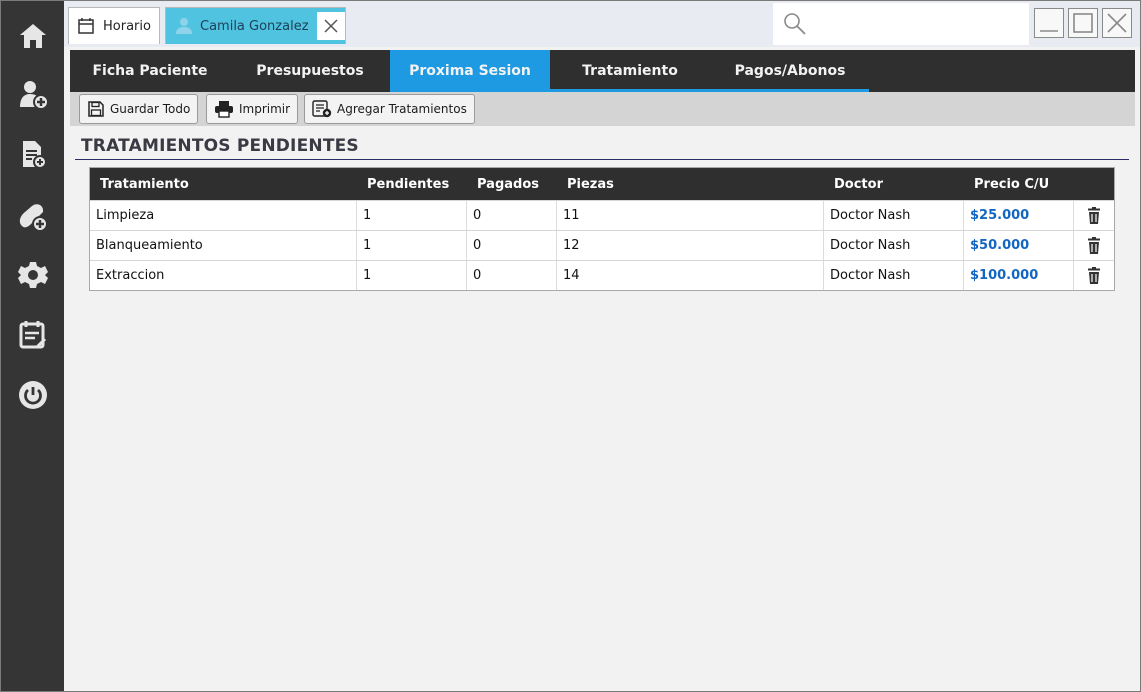 This screenshot has height=692, width=1141. Describe the element at coordinates (310, 71) in the screenshot. I see `tab-presupuestos: Presupuestos` at that location.